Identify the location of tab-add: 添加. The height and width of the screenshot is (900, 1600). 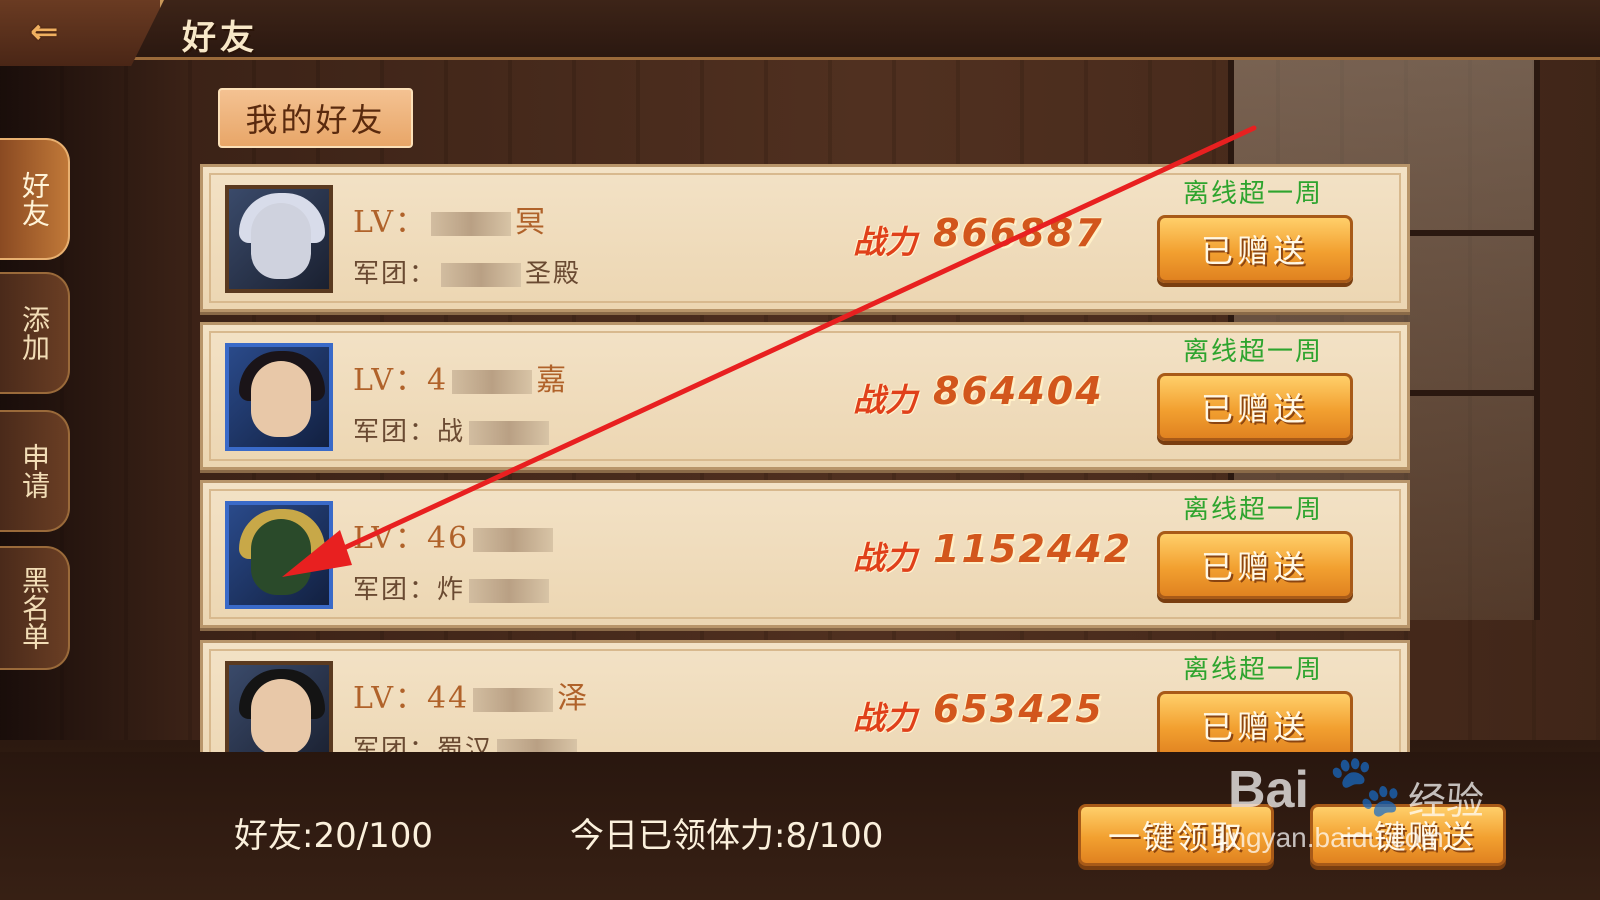
(35, 333).